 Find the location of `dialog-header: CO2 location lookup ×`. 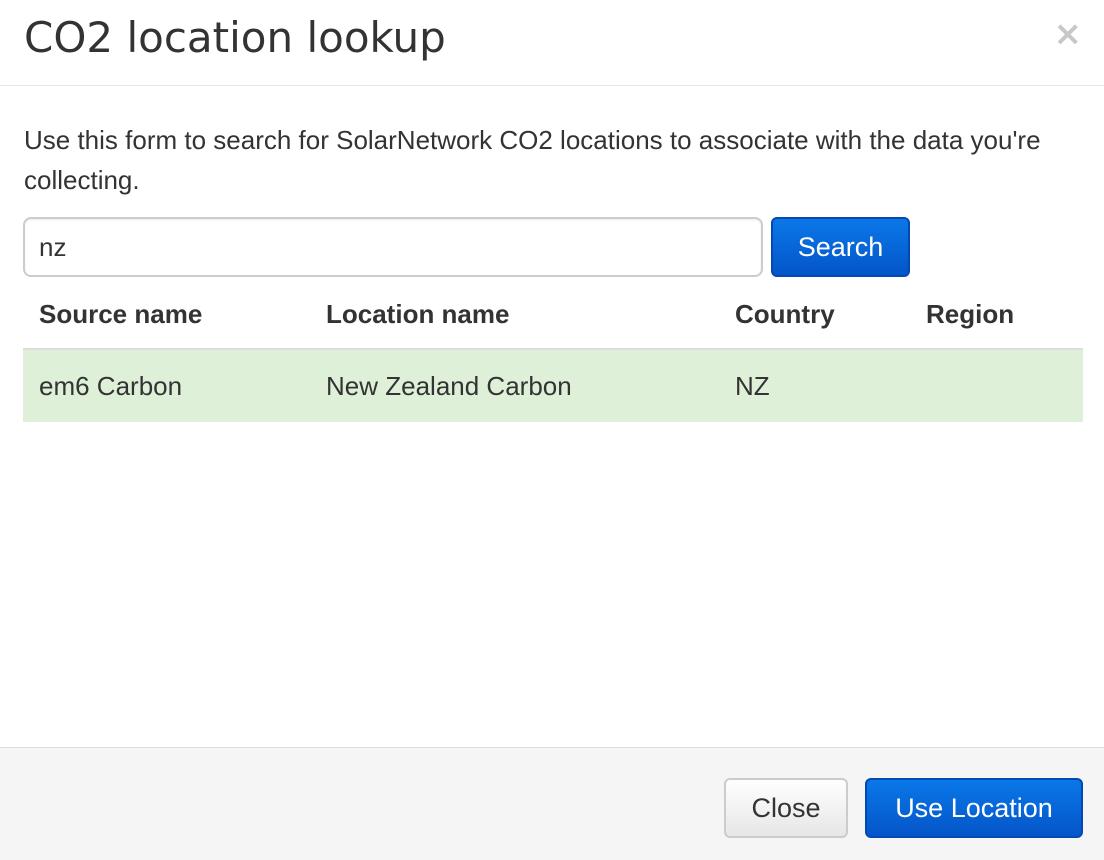

dialog-header: CO2 location lookup × is located at coordinates (552, 43).